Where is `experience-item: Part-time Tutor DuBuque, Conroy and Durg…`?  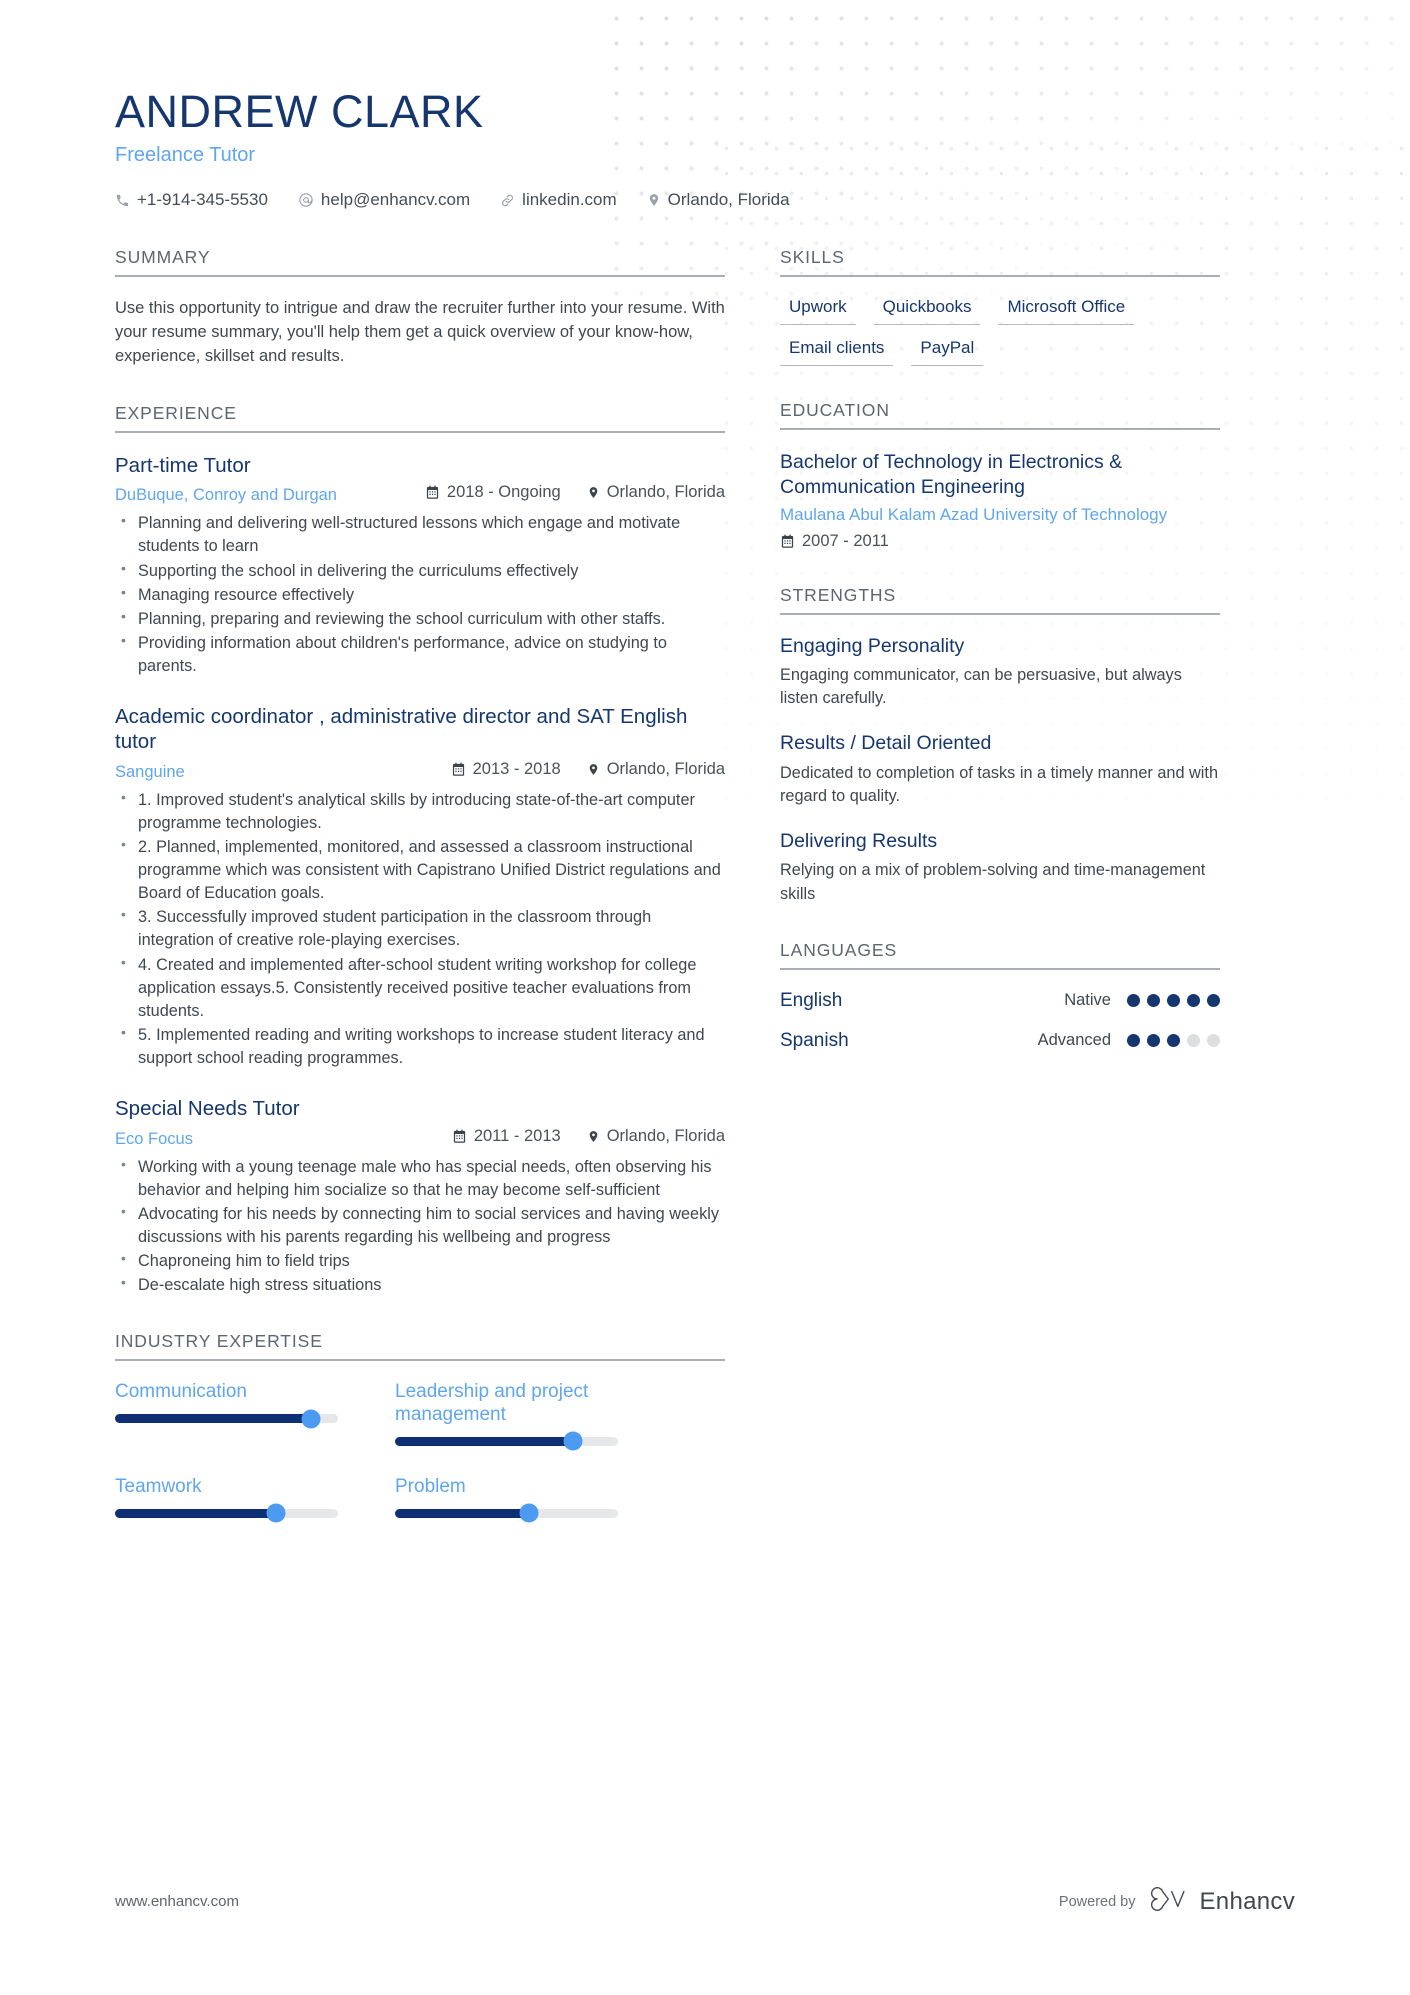 experience-item: Part-time Tutor DuBuque, Conroy and Durg… is located at coordinates (420, 565).